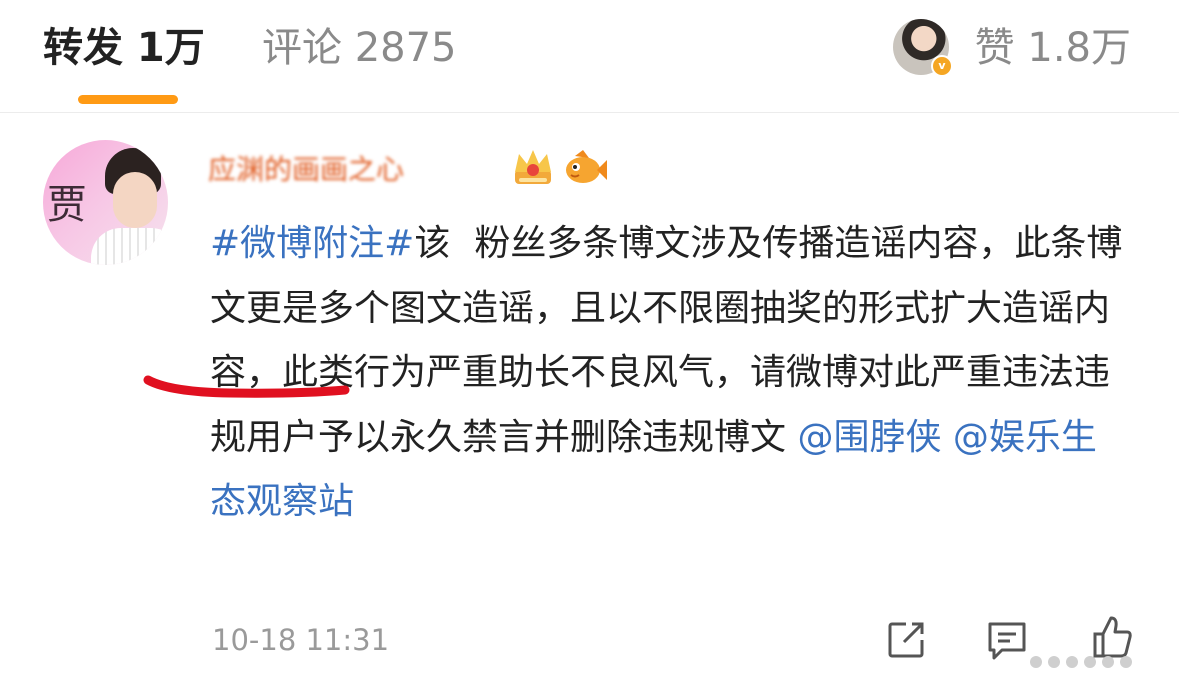 The image size is (1179, 687). What do you see at coordinates (359, 48) in the screenshot?
I see `tab-comment: 评论 2875` at bounding box center [359, 48].